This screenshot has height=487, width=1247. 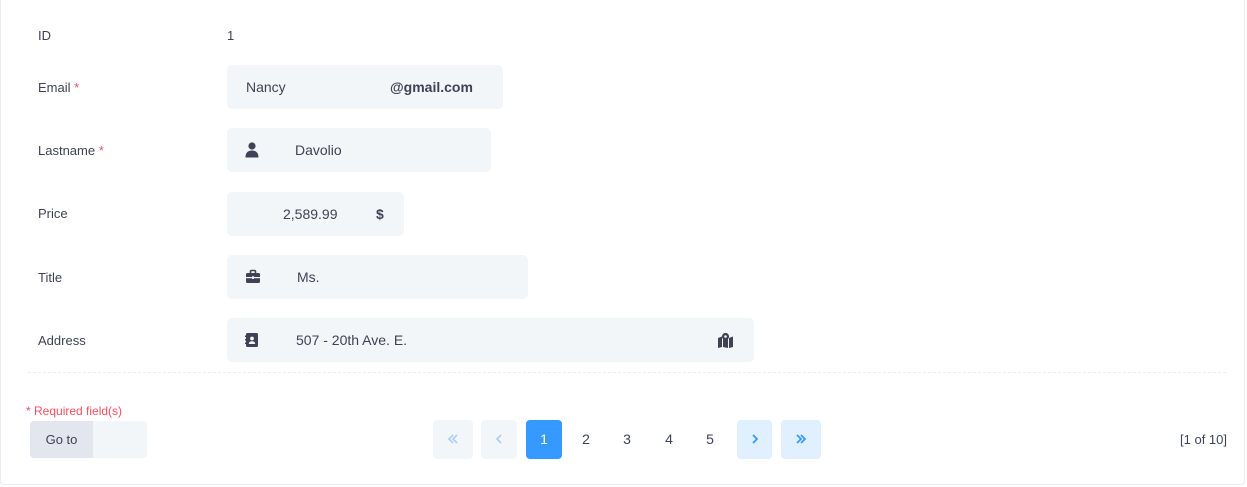 I want to click on required-fields-note: * Required field(s), so click(x=74, y=411).